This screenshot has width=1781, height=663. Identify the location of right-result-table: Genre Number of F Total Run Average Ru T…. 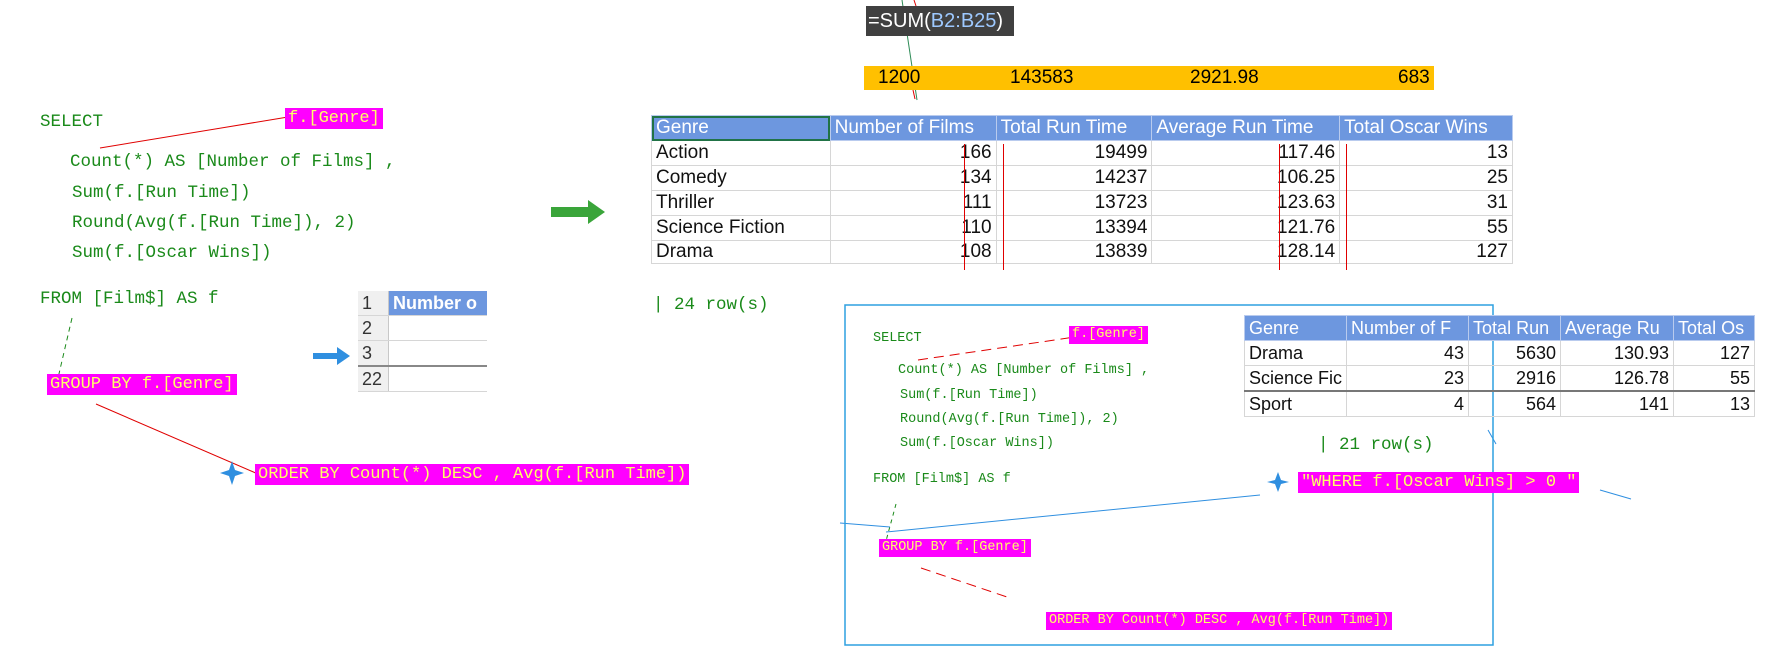
(1499, 366).